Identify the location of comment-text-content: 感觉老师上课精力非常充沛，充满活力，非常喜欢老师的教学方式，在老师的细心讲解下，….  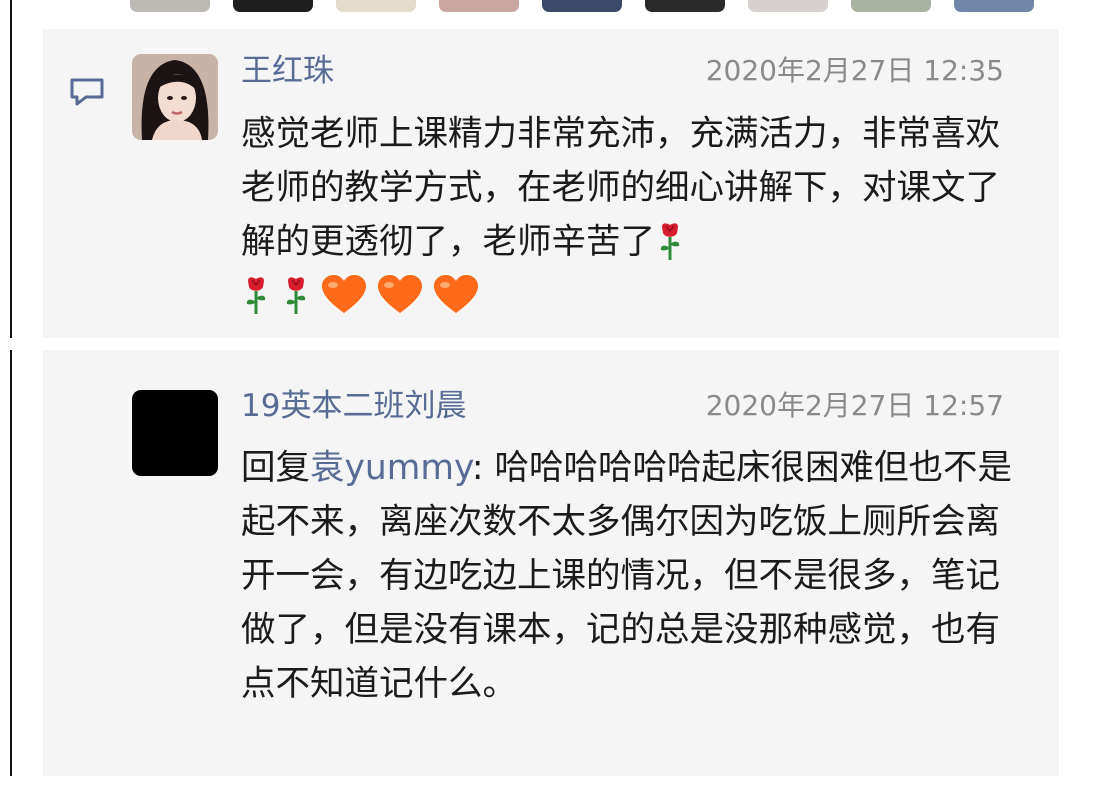
(620, 188).